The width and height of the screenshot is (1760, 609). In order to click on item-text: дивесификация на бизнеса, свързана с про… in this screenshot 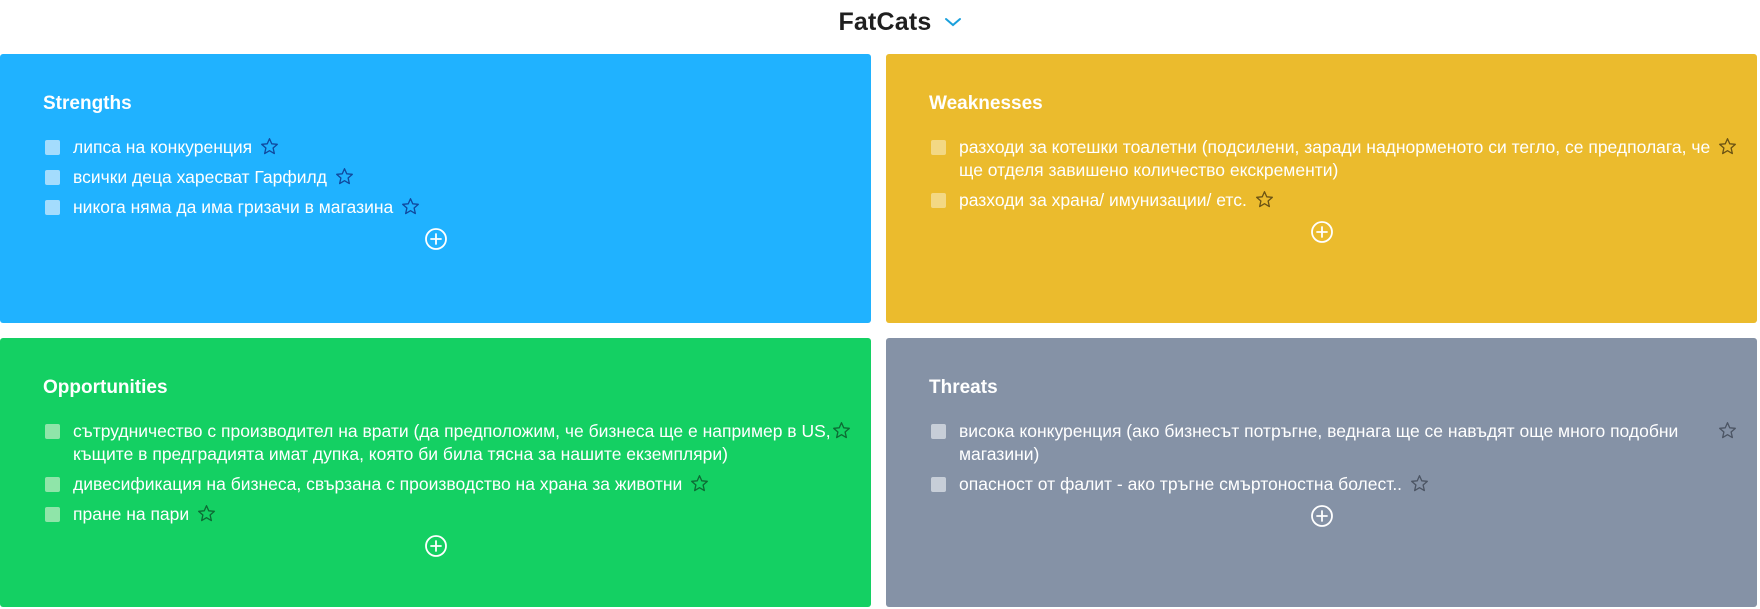, I will do `click(377, 484)`.